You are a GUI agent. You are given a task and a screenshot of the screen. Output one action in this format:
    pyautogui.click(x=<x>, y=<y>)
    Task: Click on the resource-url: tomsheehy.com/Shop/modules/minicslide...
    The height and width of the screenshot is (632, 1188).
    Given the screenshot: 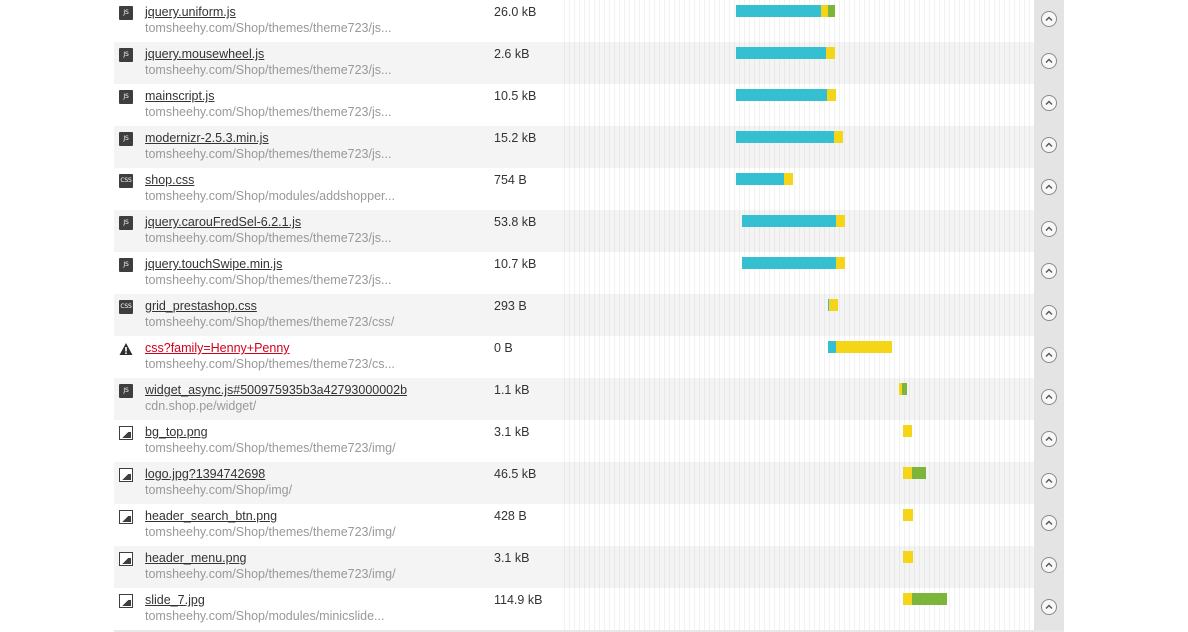 What is the action you would take?
    pyautogui.click(x=265, y=616)
    